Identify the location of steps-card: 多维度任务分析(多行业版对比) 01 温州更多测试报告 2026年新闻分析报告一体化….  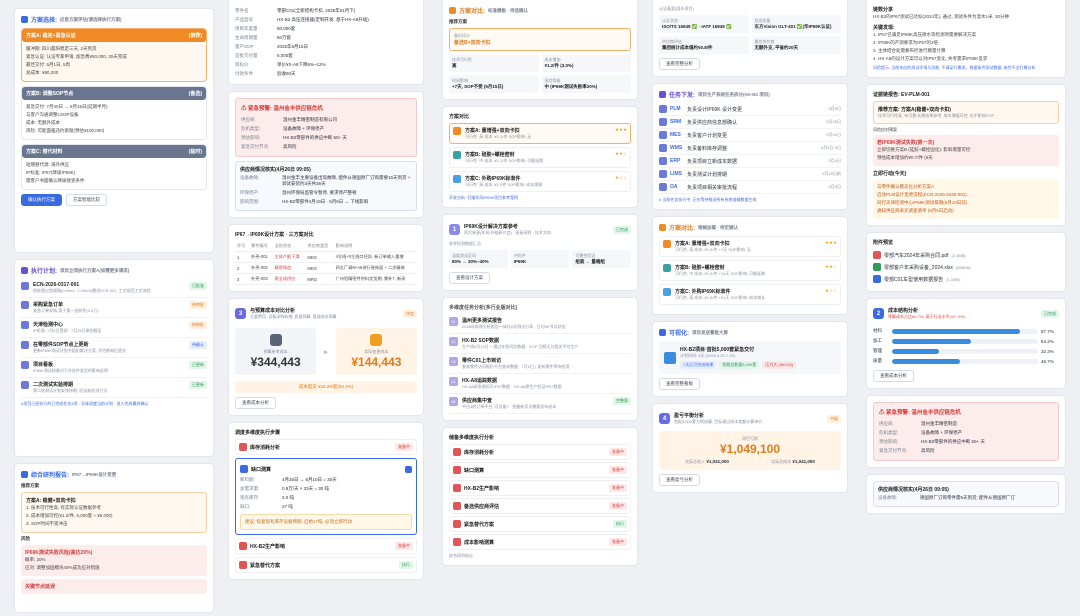
(540, 359).